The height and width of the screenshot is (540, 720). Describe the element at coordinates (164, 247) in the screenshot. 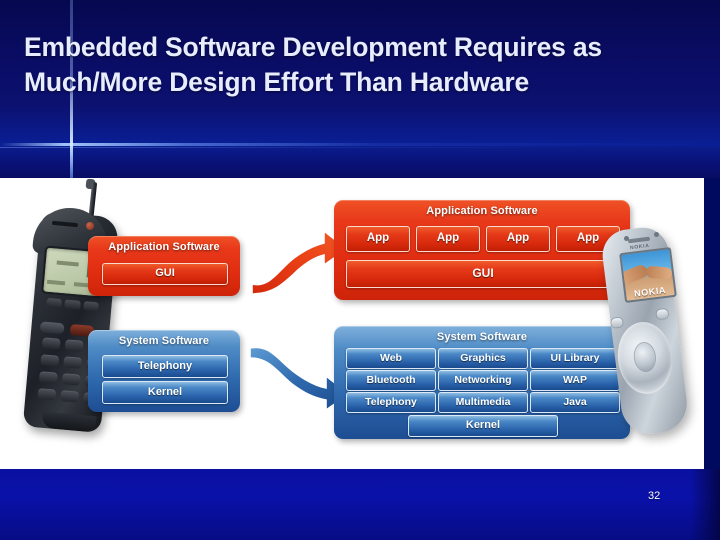

I see `left-application-software-title: Application Software` at that location.